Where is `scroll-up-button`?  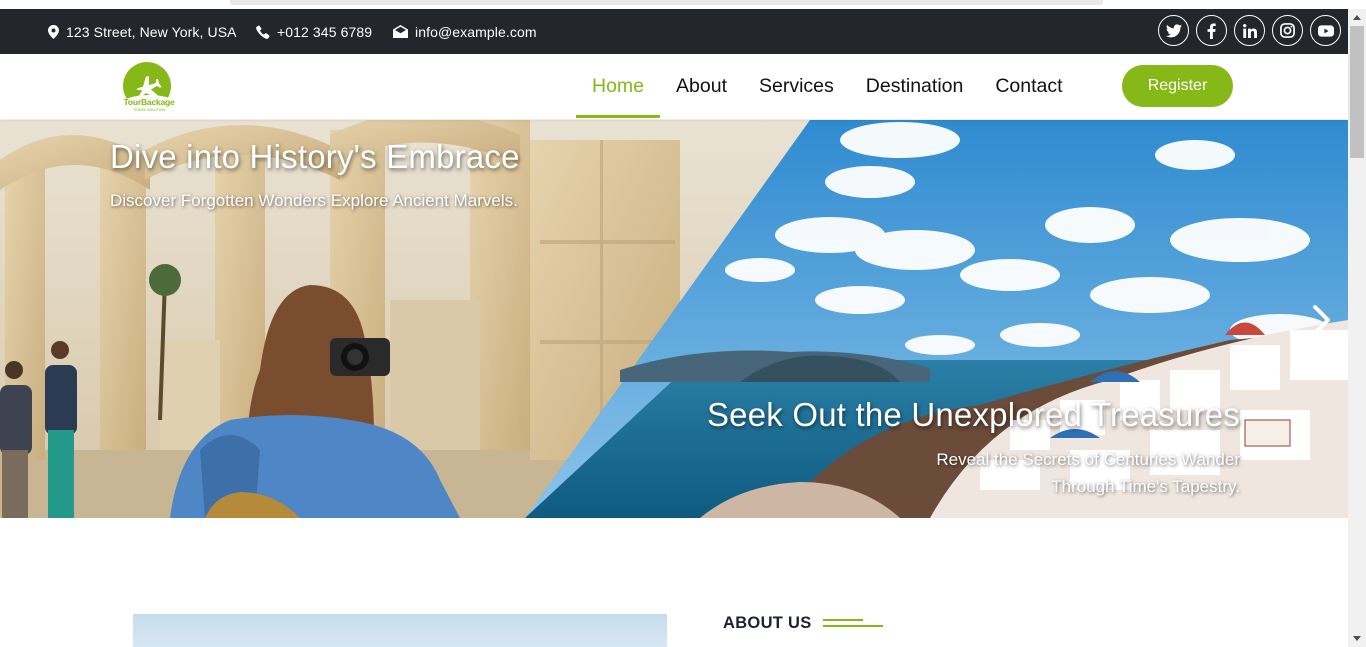 scroll-up-button is located at coordinates (1357, 17).